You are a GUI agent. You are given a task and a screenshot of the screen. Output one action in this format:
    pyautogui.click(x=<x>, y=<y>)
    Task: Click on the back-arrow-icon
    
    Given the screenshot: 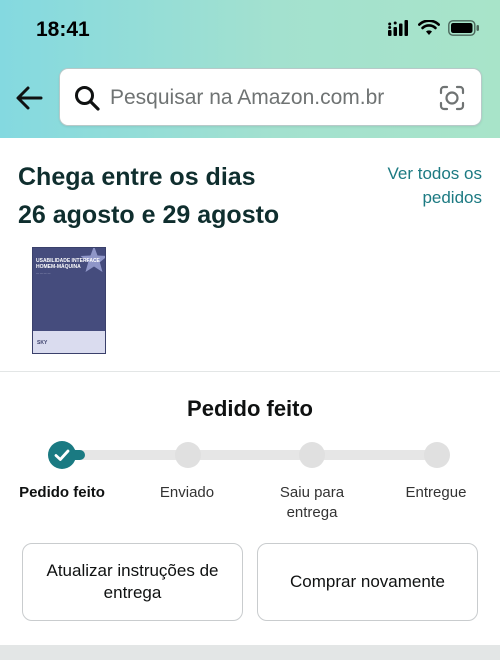 What is the action you would take?
    pyautogui.click(x=29, y=98)
    